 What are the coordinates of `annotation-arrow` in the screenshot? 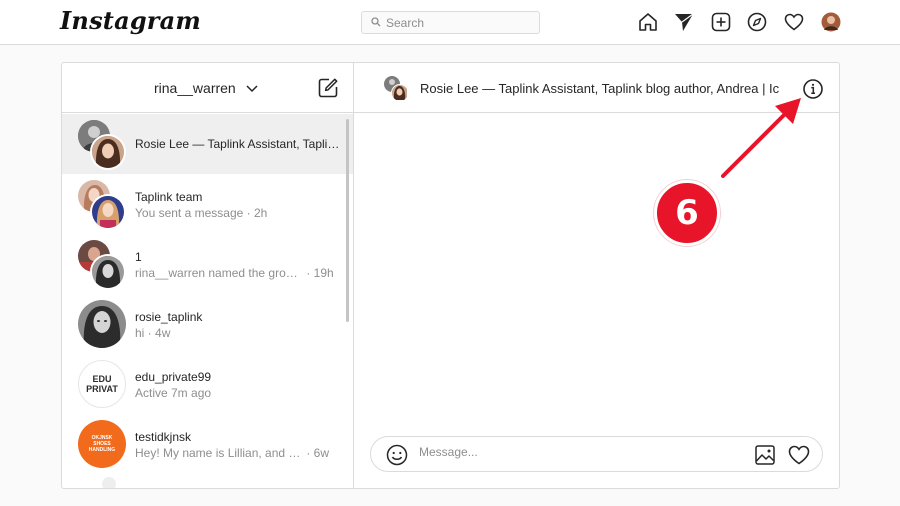 It's located at (761, 138).